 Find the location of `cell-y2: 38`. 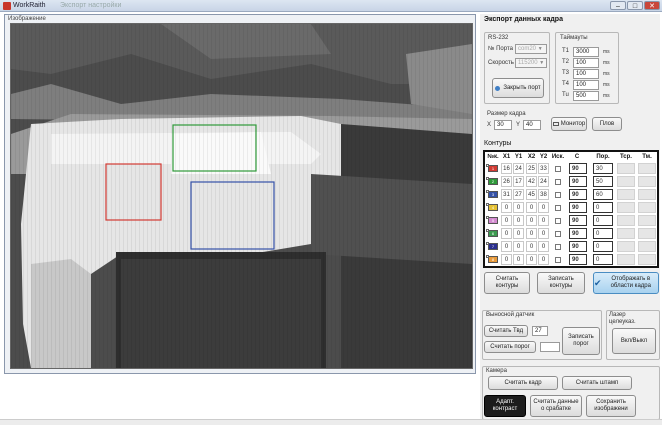

cell-y2: 38 is located at coordinates (543, 194).